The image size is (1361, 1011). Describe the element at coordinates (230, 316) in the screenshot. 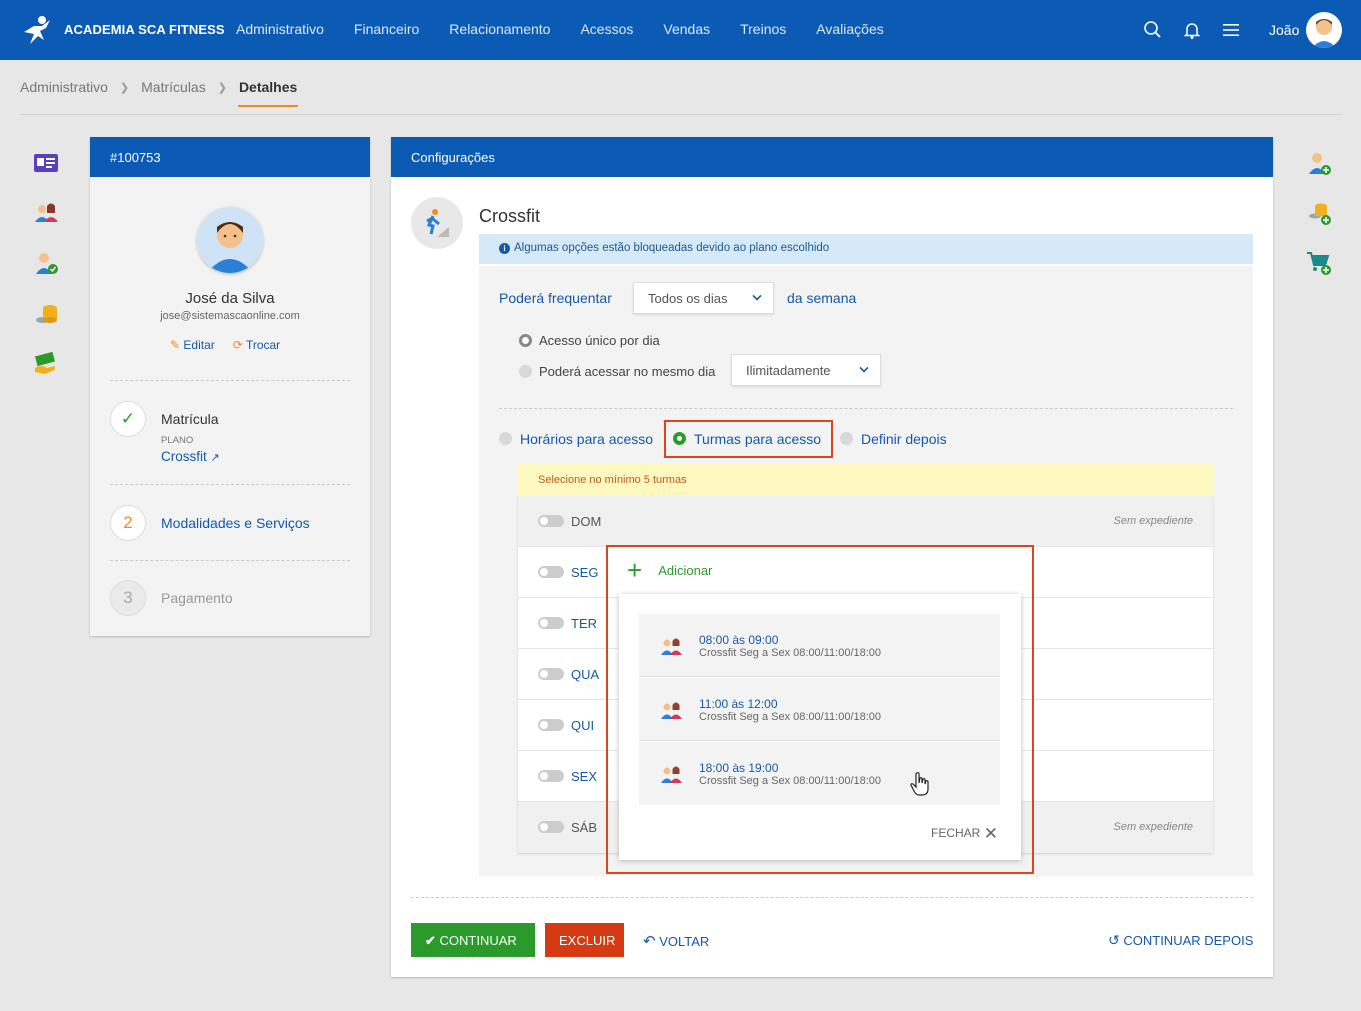

I see `student-email: jose@sistemascaonline.com` at that location.